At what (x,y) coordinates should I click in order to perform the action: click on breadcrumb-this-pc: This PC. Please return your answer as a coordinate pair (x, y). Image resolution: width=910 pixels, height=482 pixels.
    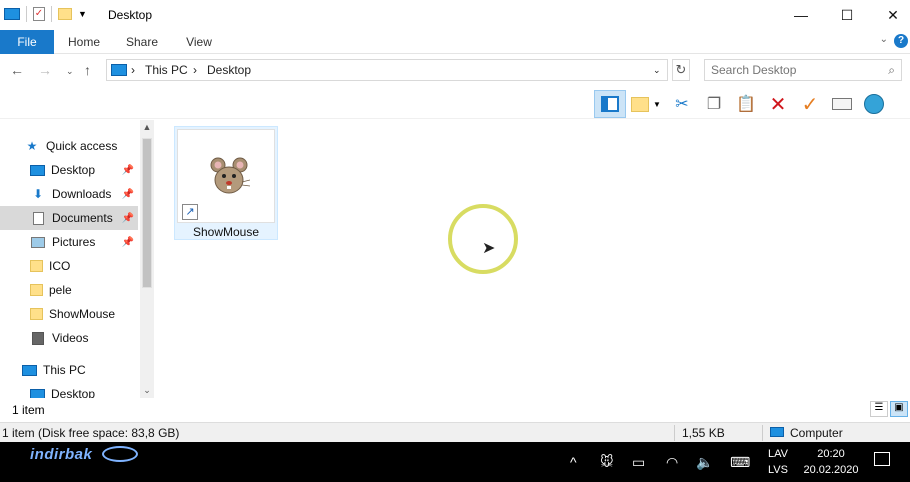
    Looking at the image, I should click on (166, 70).